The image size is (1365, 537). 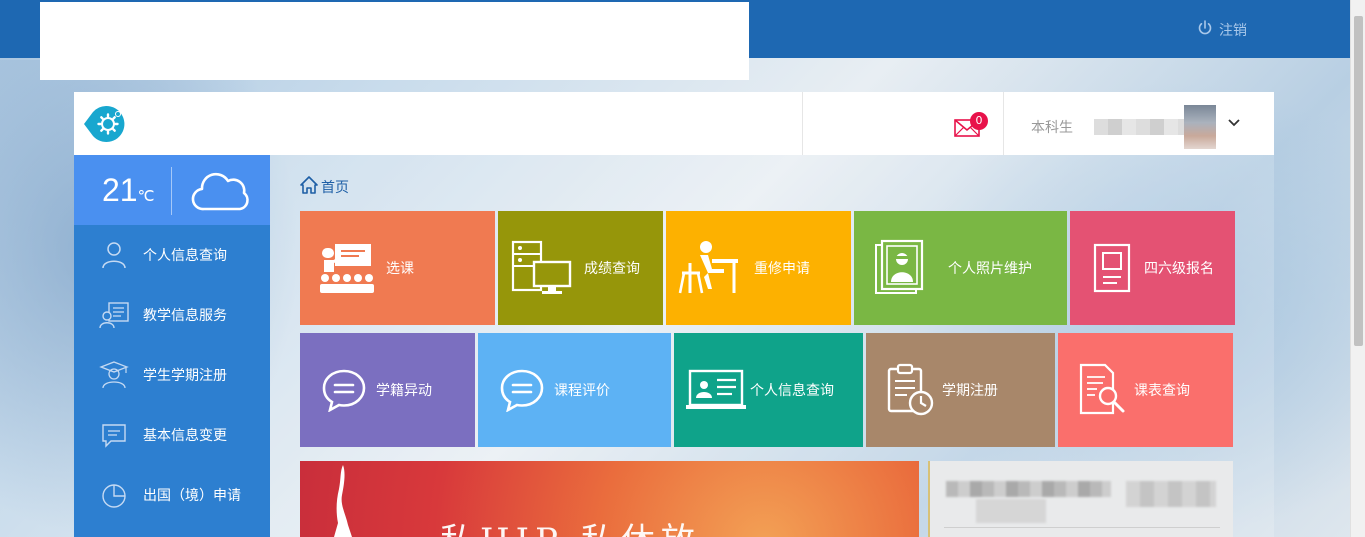 I want to click on tile-label: 个人信息查询, so click(x=792, y=391).